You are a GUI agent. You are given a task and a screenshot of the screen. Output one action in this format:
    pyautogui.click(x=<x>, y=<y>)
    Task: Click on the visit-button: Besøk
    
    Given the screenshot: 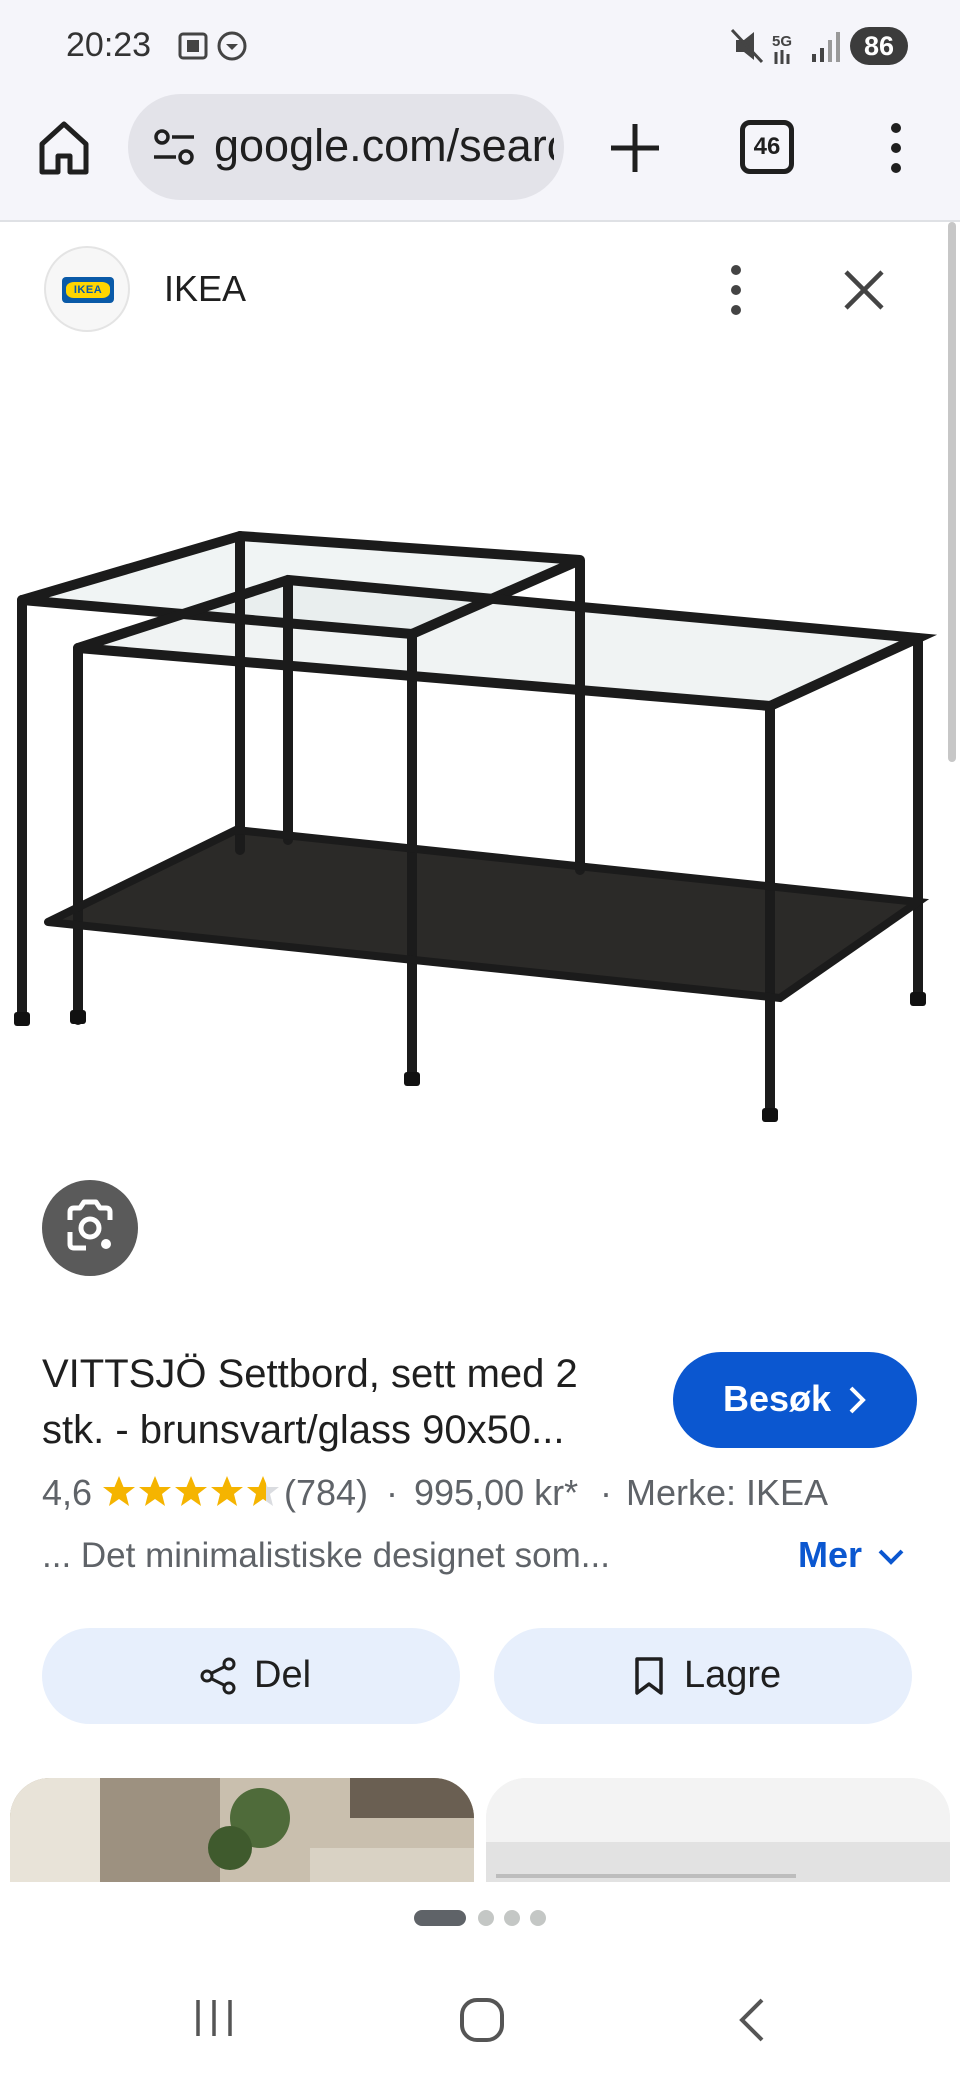 What is the action you would take?
    pyautogui.click(x=795, y=1400)
    